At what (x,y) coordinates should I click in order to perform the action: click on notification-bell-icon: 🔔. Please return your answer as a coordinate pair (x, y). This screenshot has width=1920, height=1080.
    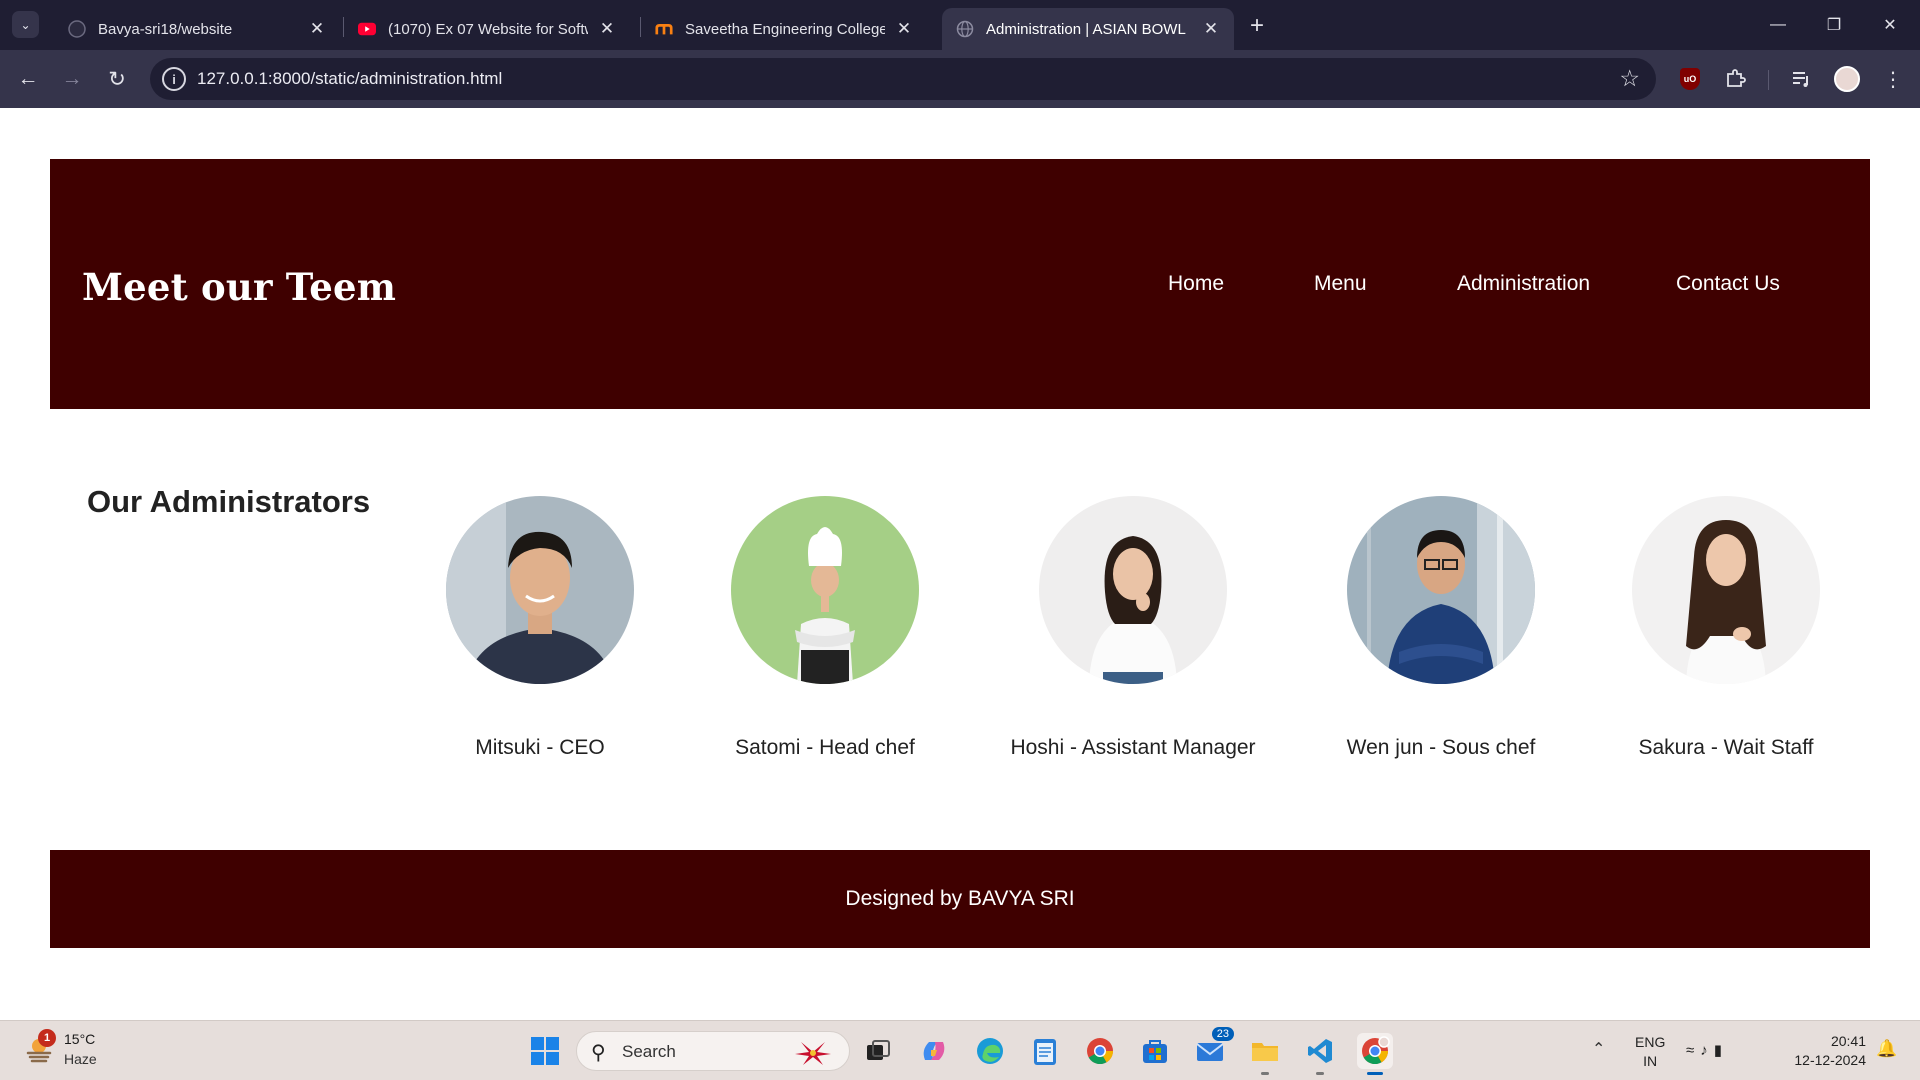
    Looking at the image, I should click on (1886, 1049).